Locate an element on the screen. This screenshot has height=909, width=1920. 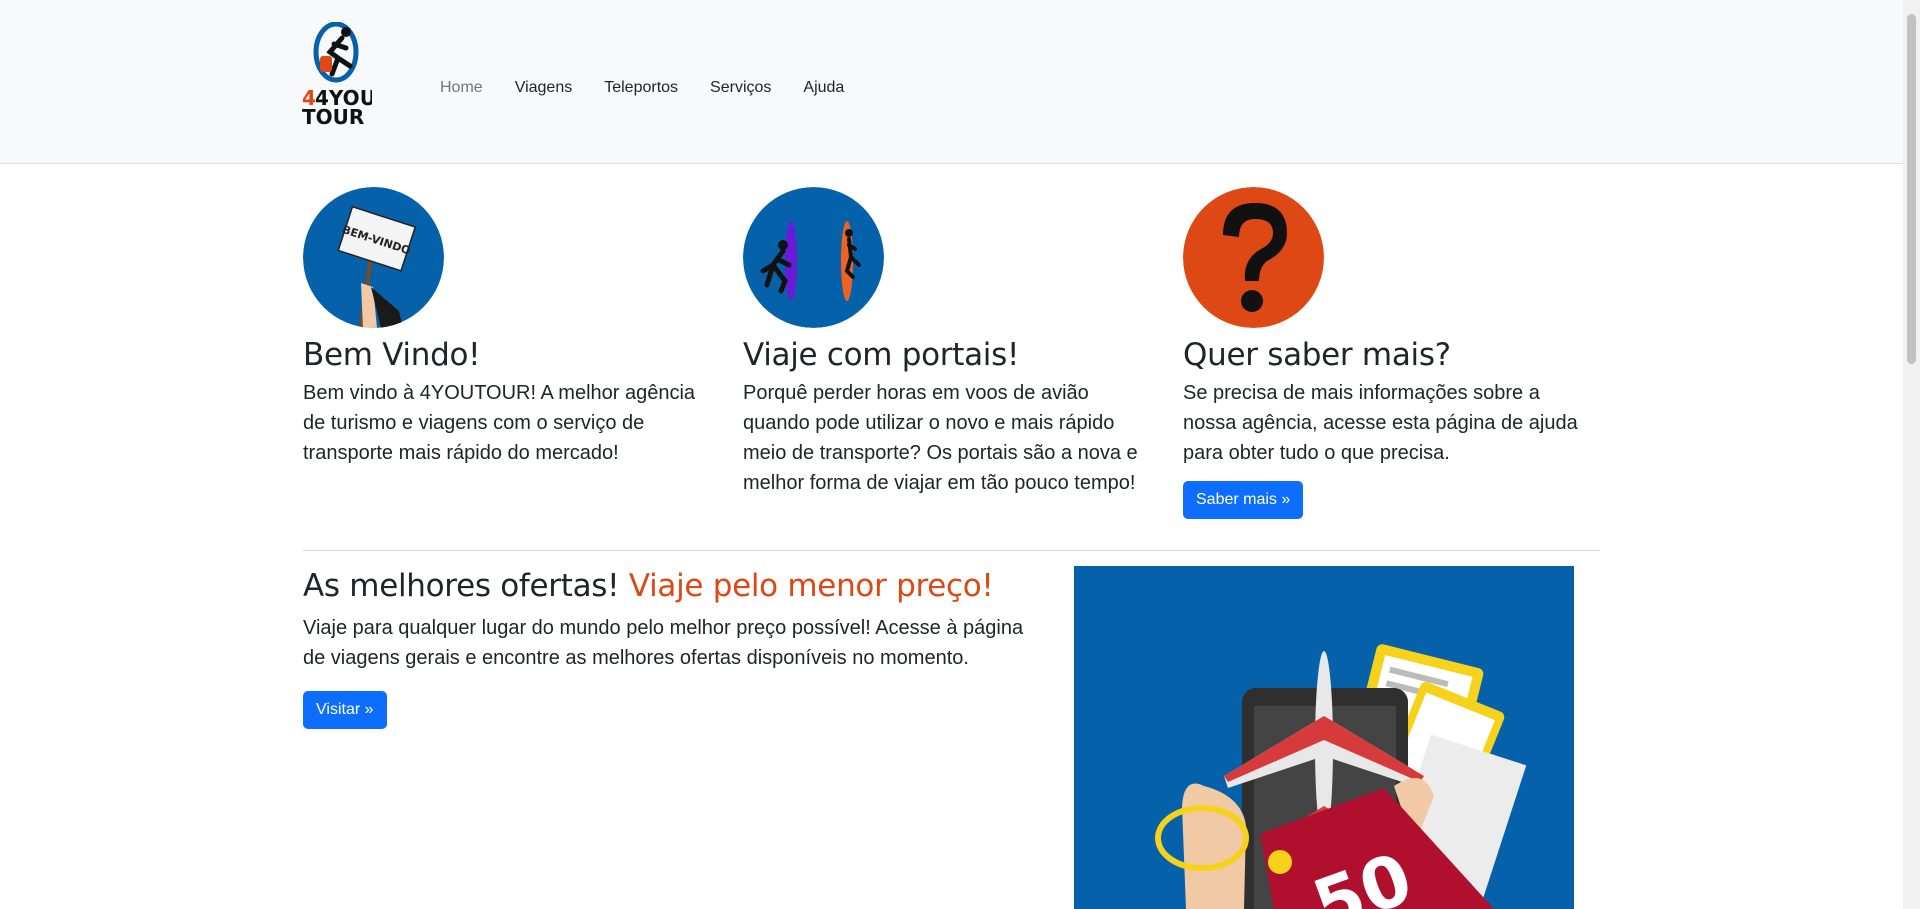
portal-image is located at coordinates (813, 257).